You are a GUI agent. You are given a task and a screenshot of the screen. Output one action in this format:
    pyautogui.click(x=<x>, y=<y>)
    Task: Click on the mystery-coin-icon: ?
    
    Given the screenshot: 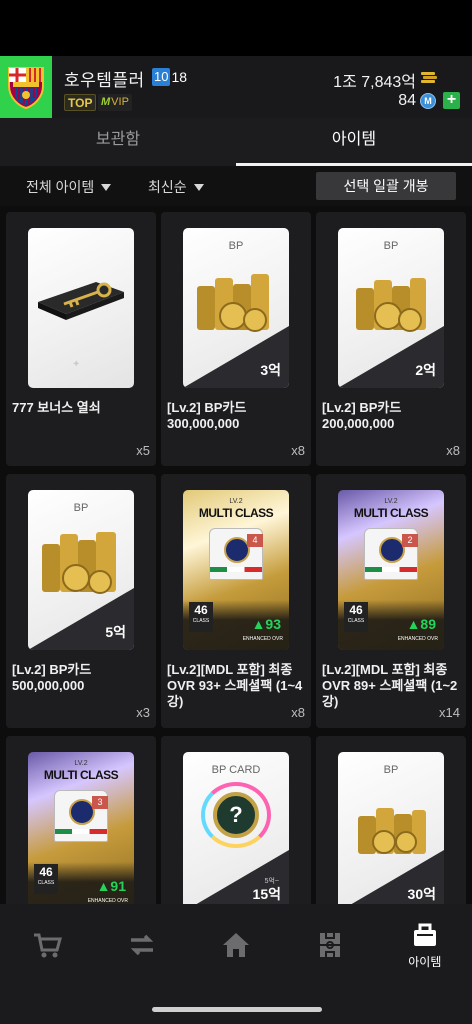 What is the action you would take?
    pyautogui.click(x=236, y=815)
    